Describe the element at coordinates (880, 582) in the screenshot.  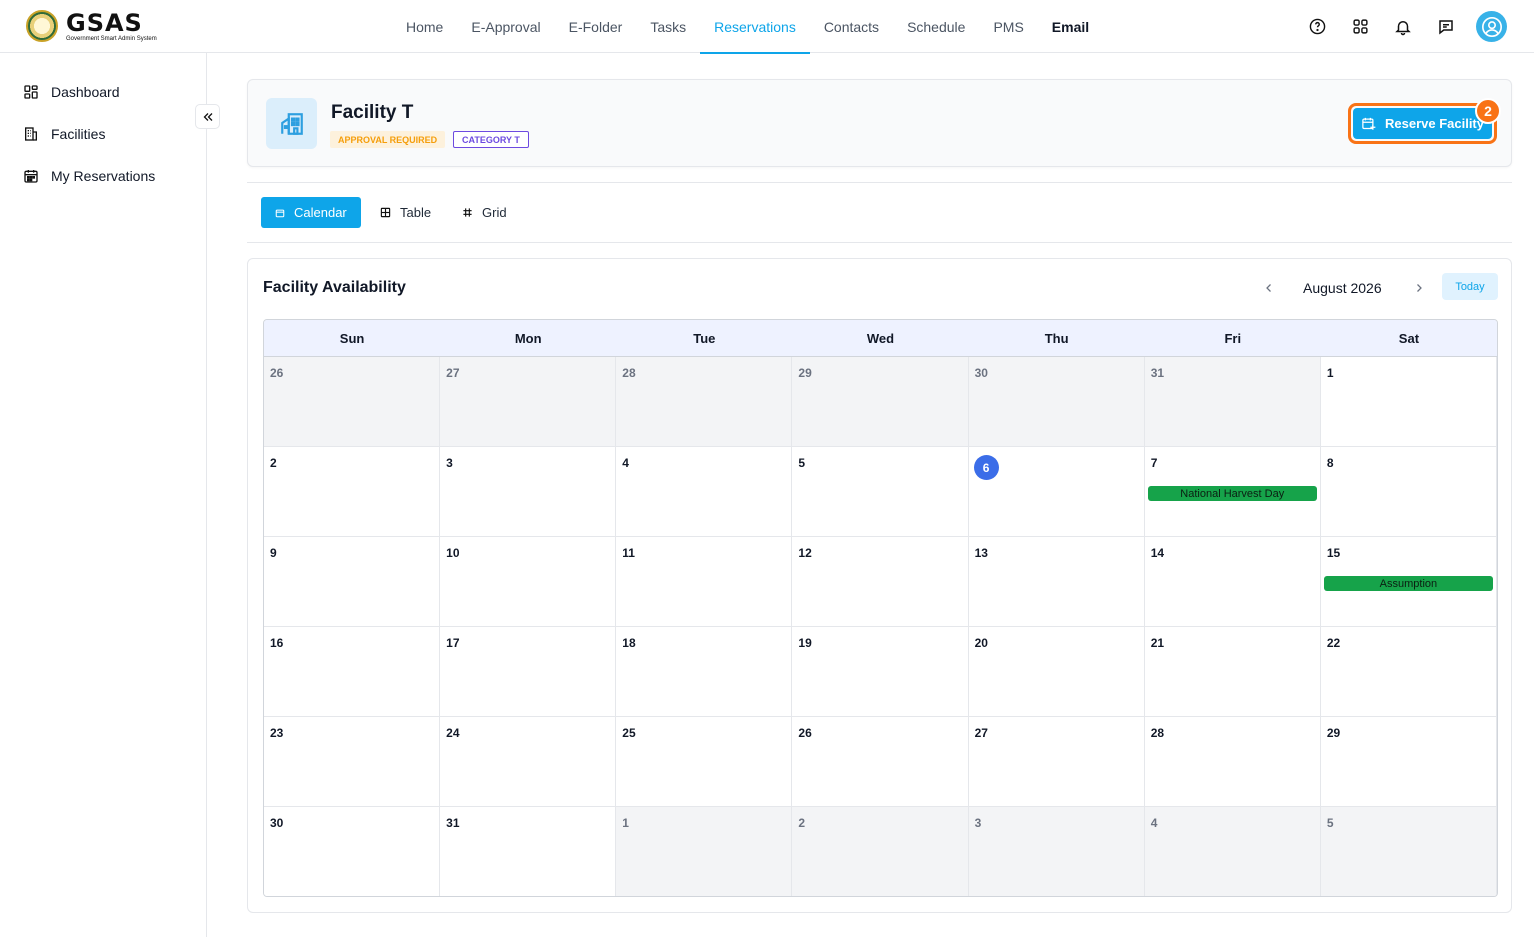
I see `calendar-day-cell: 12` at that location.